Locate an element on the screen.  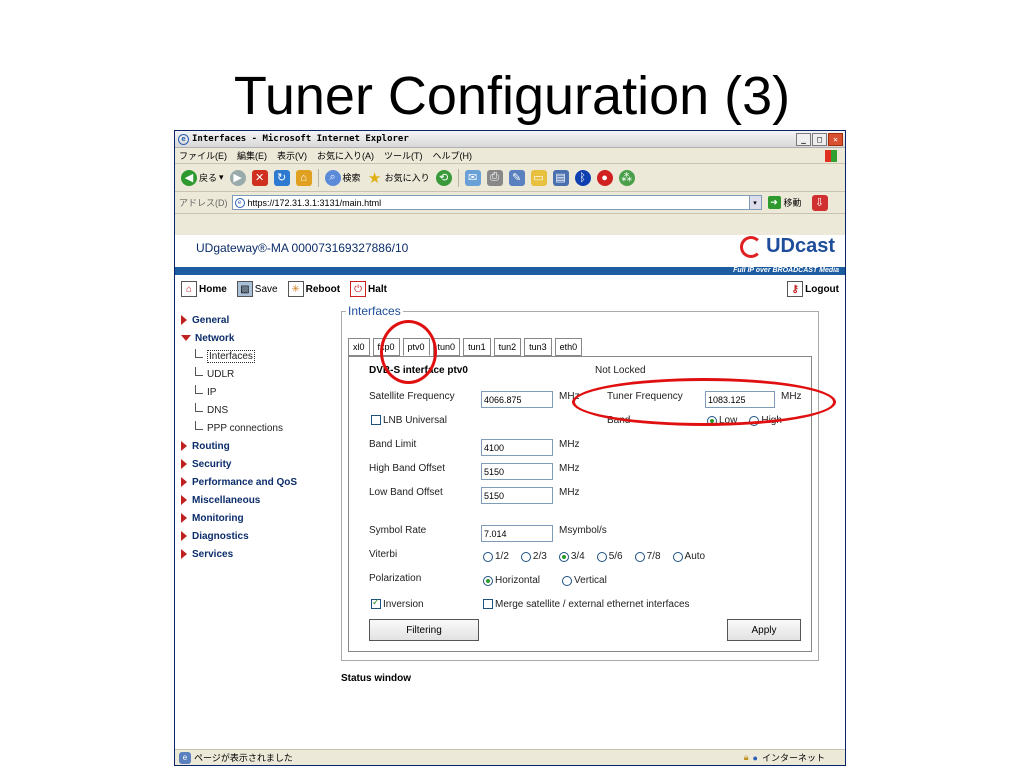
zone-text: インターネット is located at coordinates (793, 758).